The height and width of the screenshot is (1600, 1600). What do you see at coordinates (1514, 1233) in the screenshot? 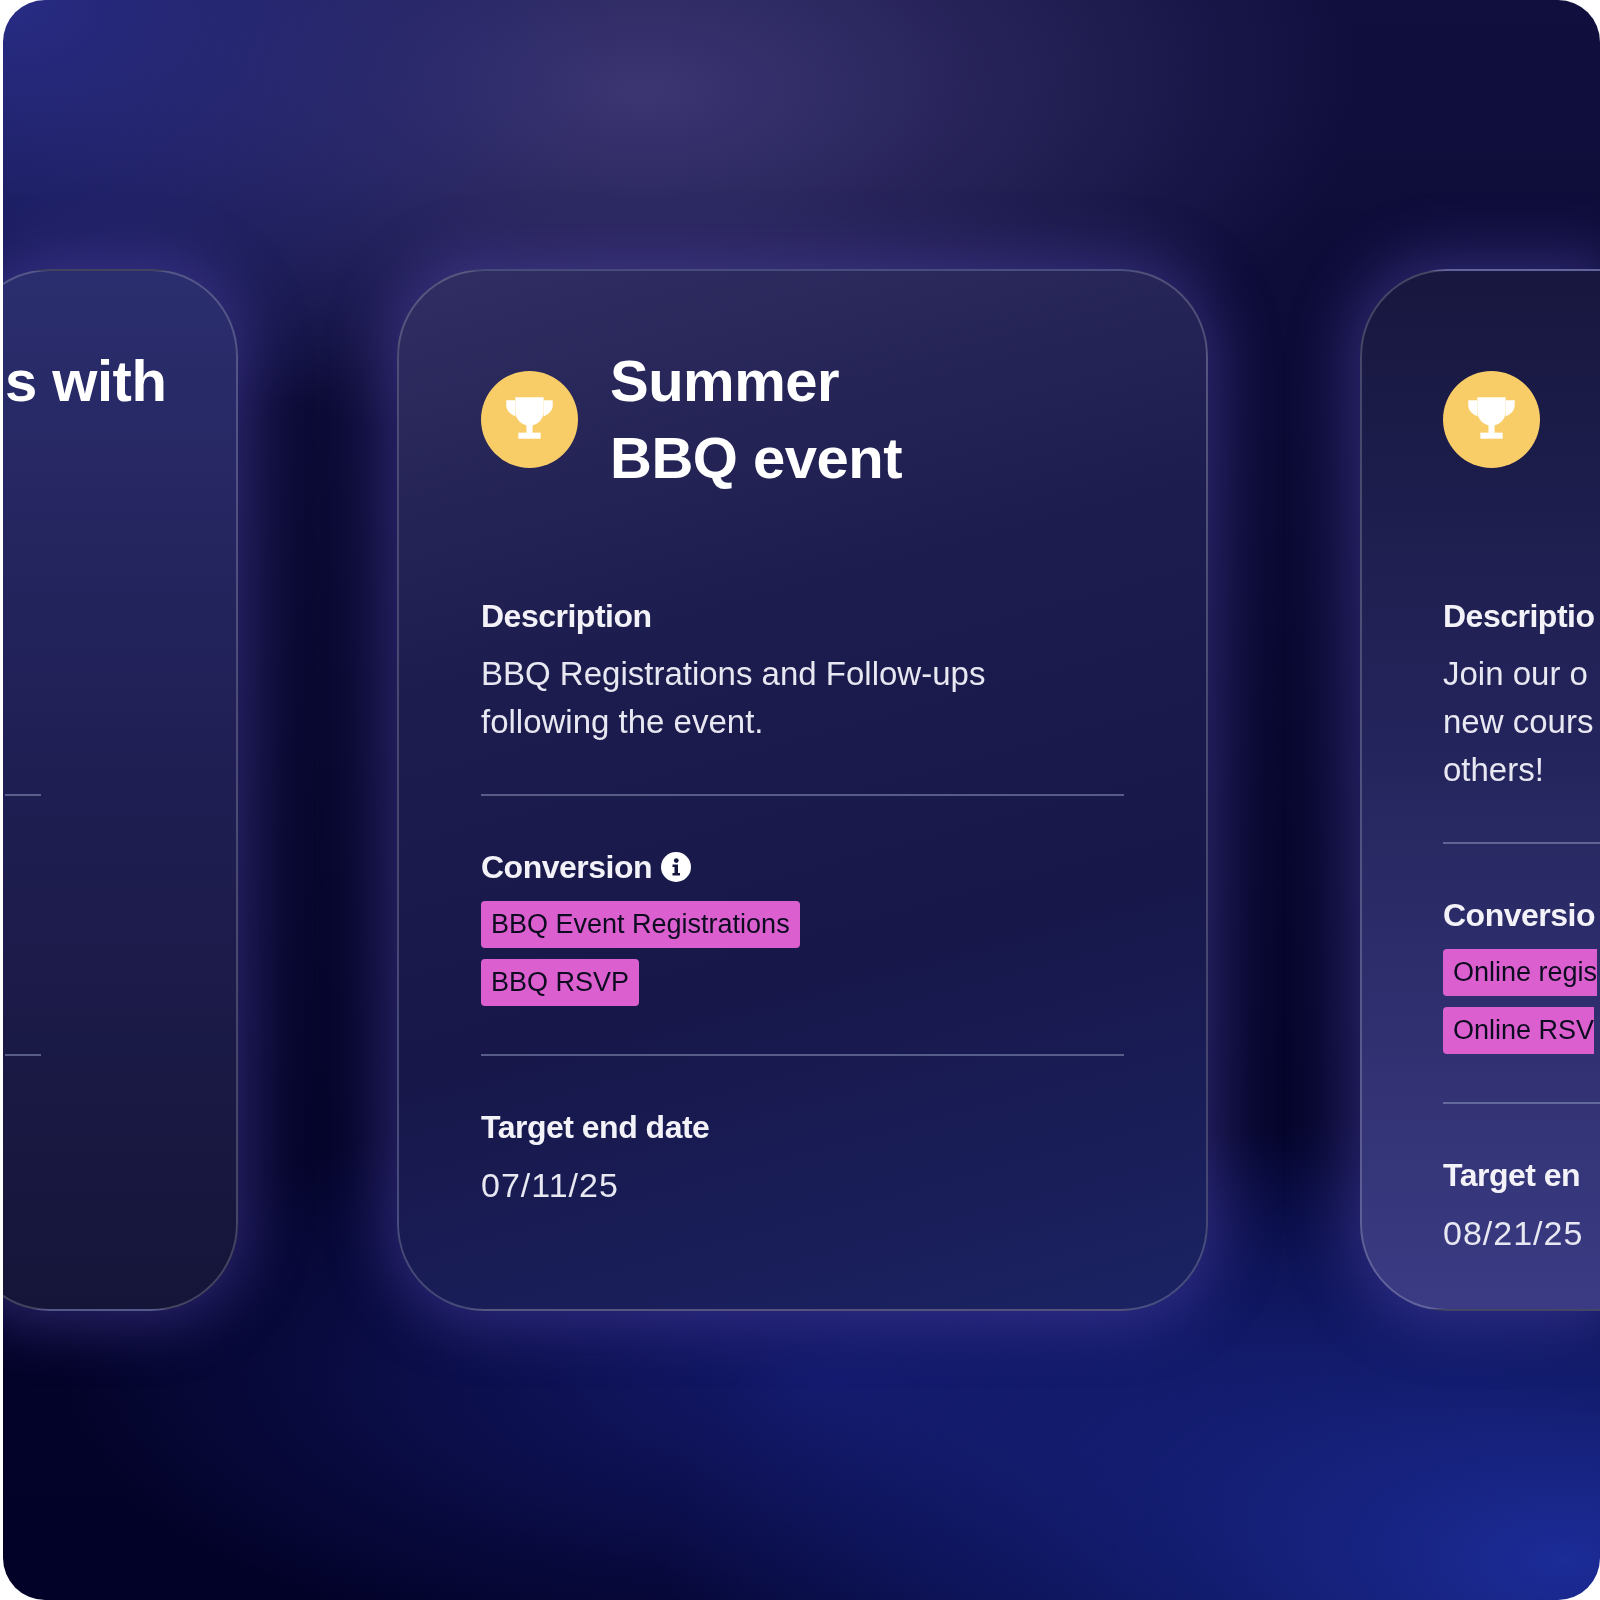
I see `date-value: 08/21/25` at bounding box center [1514, 1233].